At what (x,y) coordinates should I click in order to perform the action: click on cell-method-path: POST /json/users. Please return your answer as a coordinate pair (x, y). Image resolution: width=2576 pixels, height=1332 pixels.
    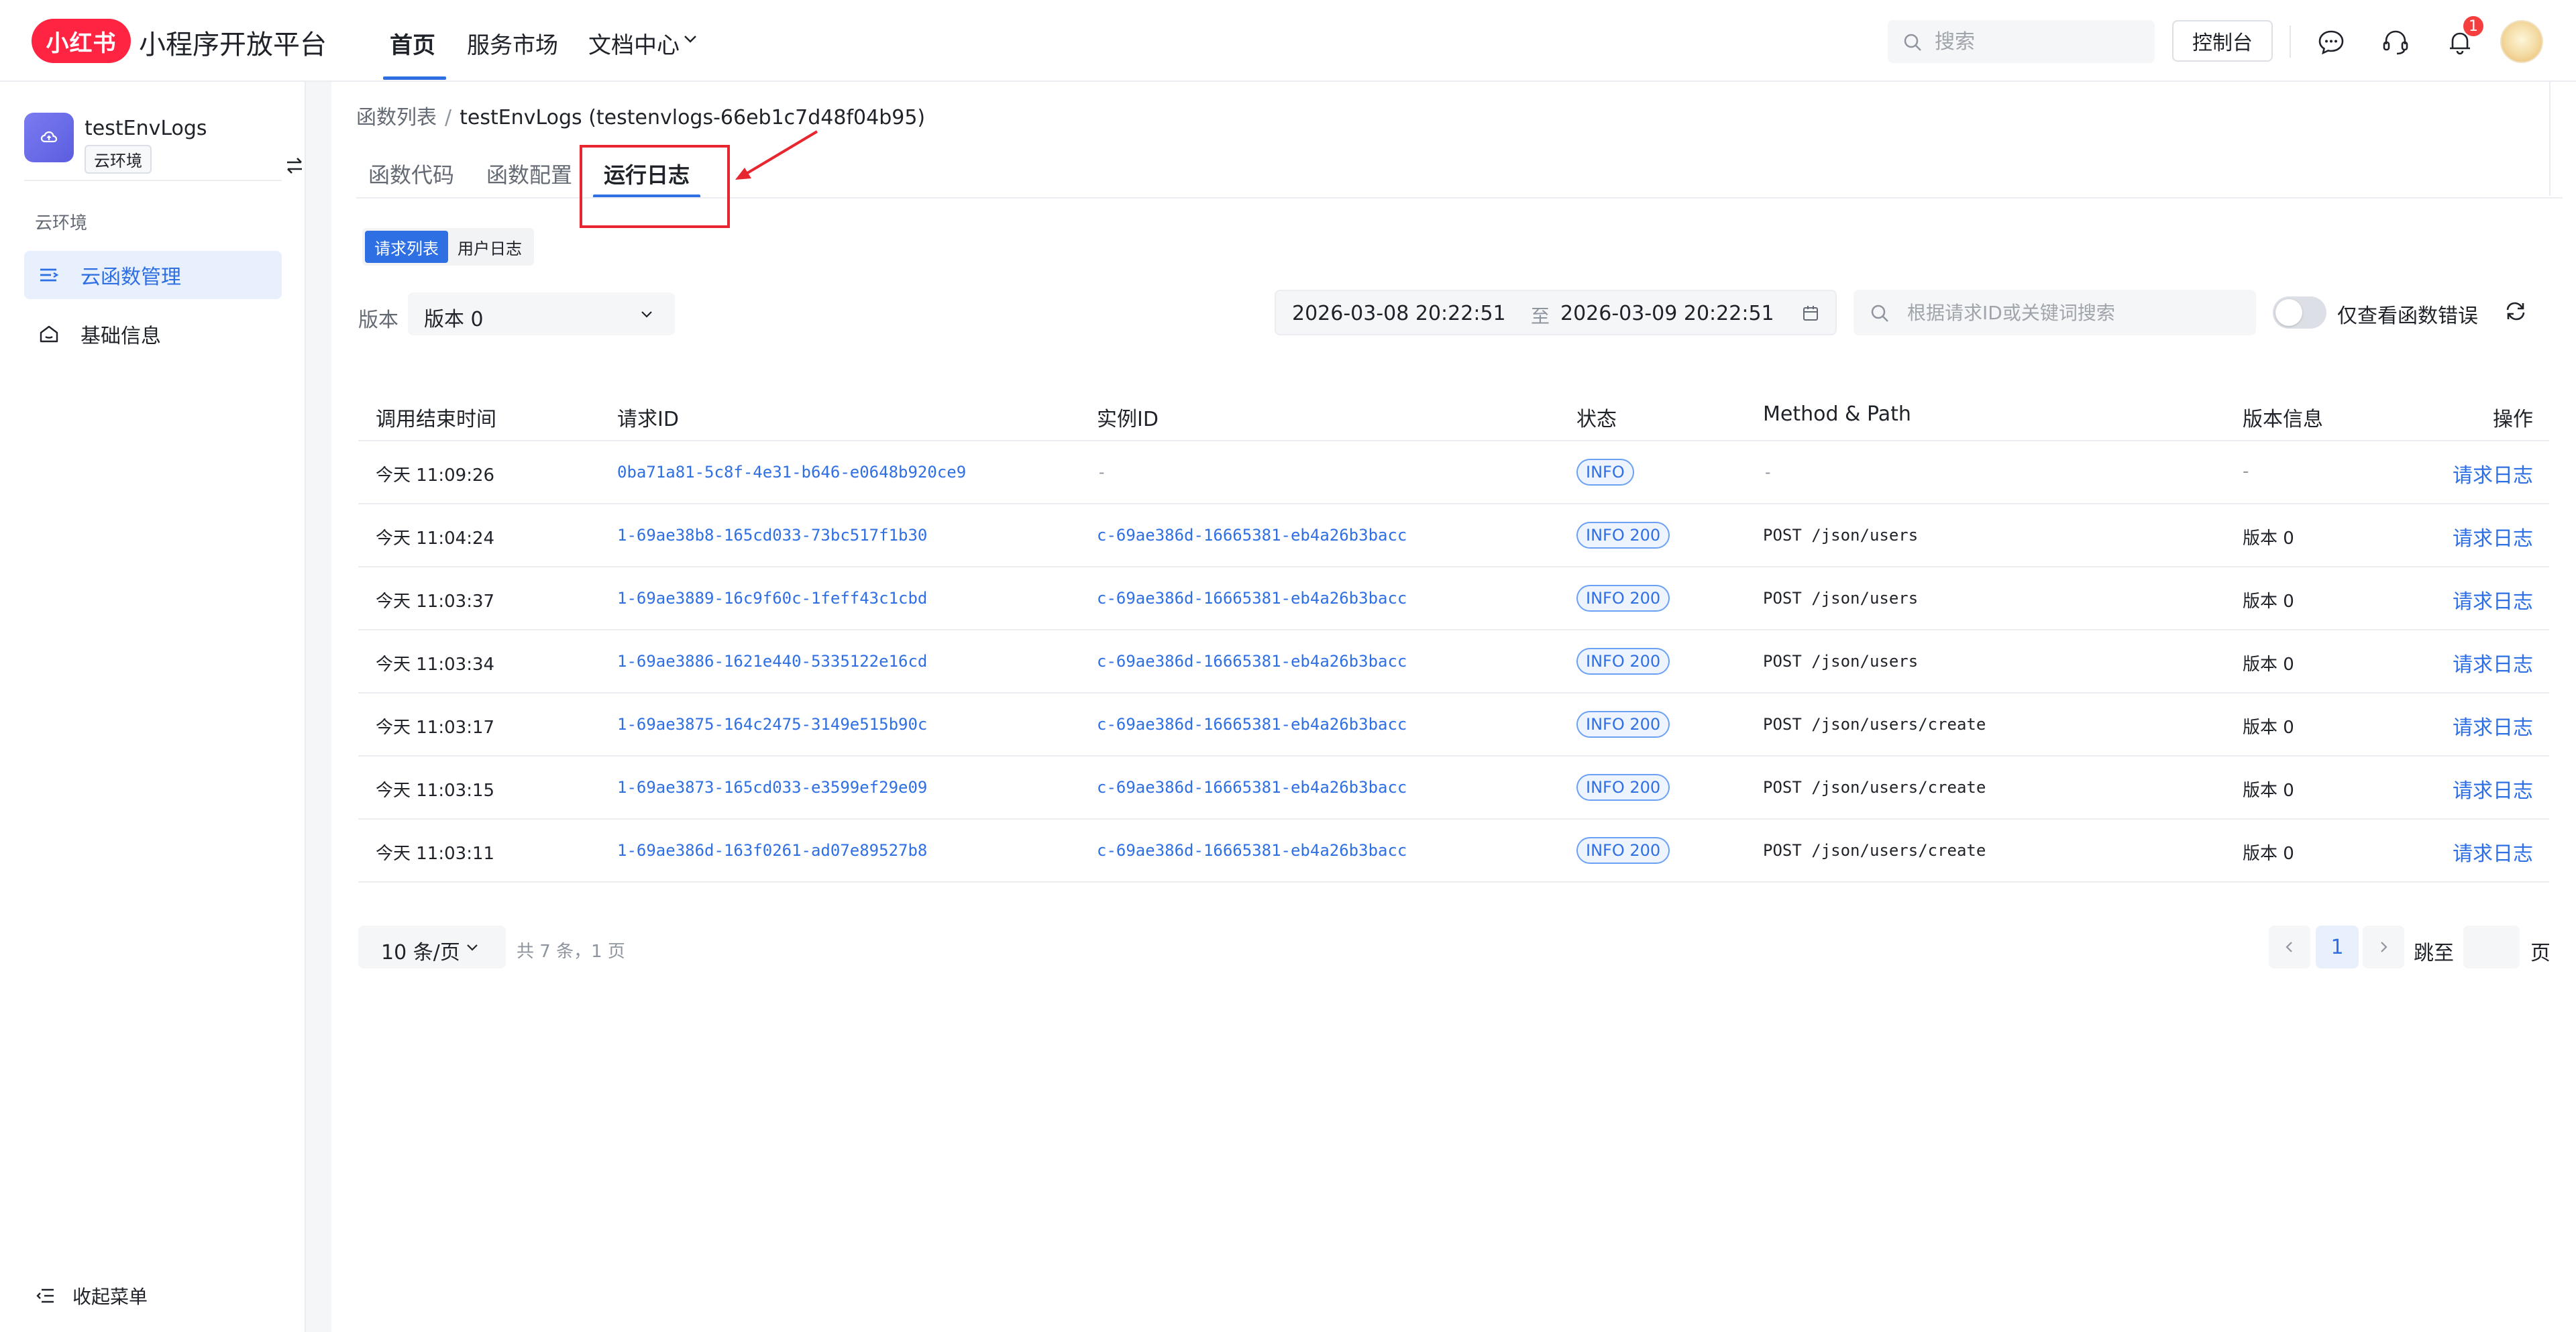
    Looking at the image, I should click on (1841, 535).